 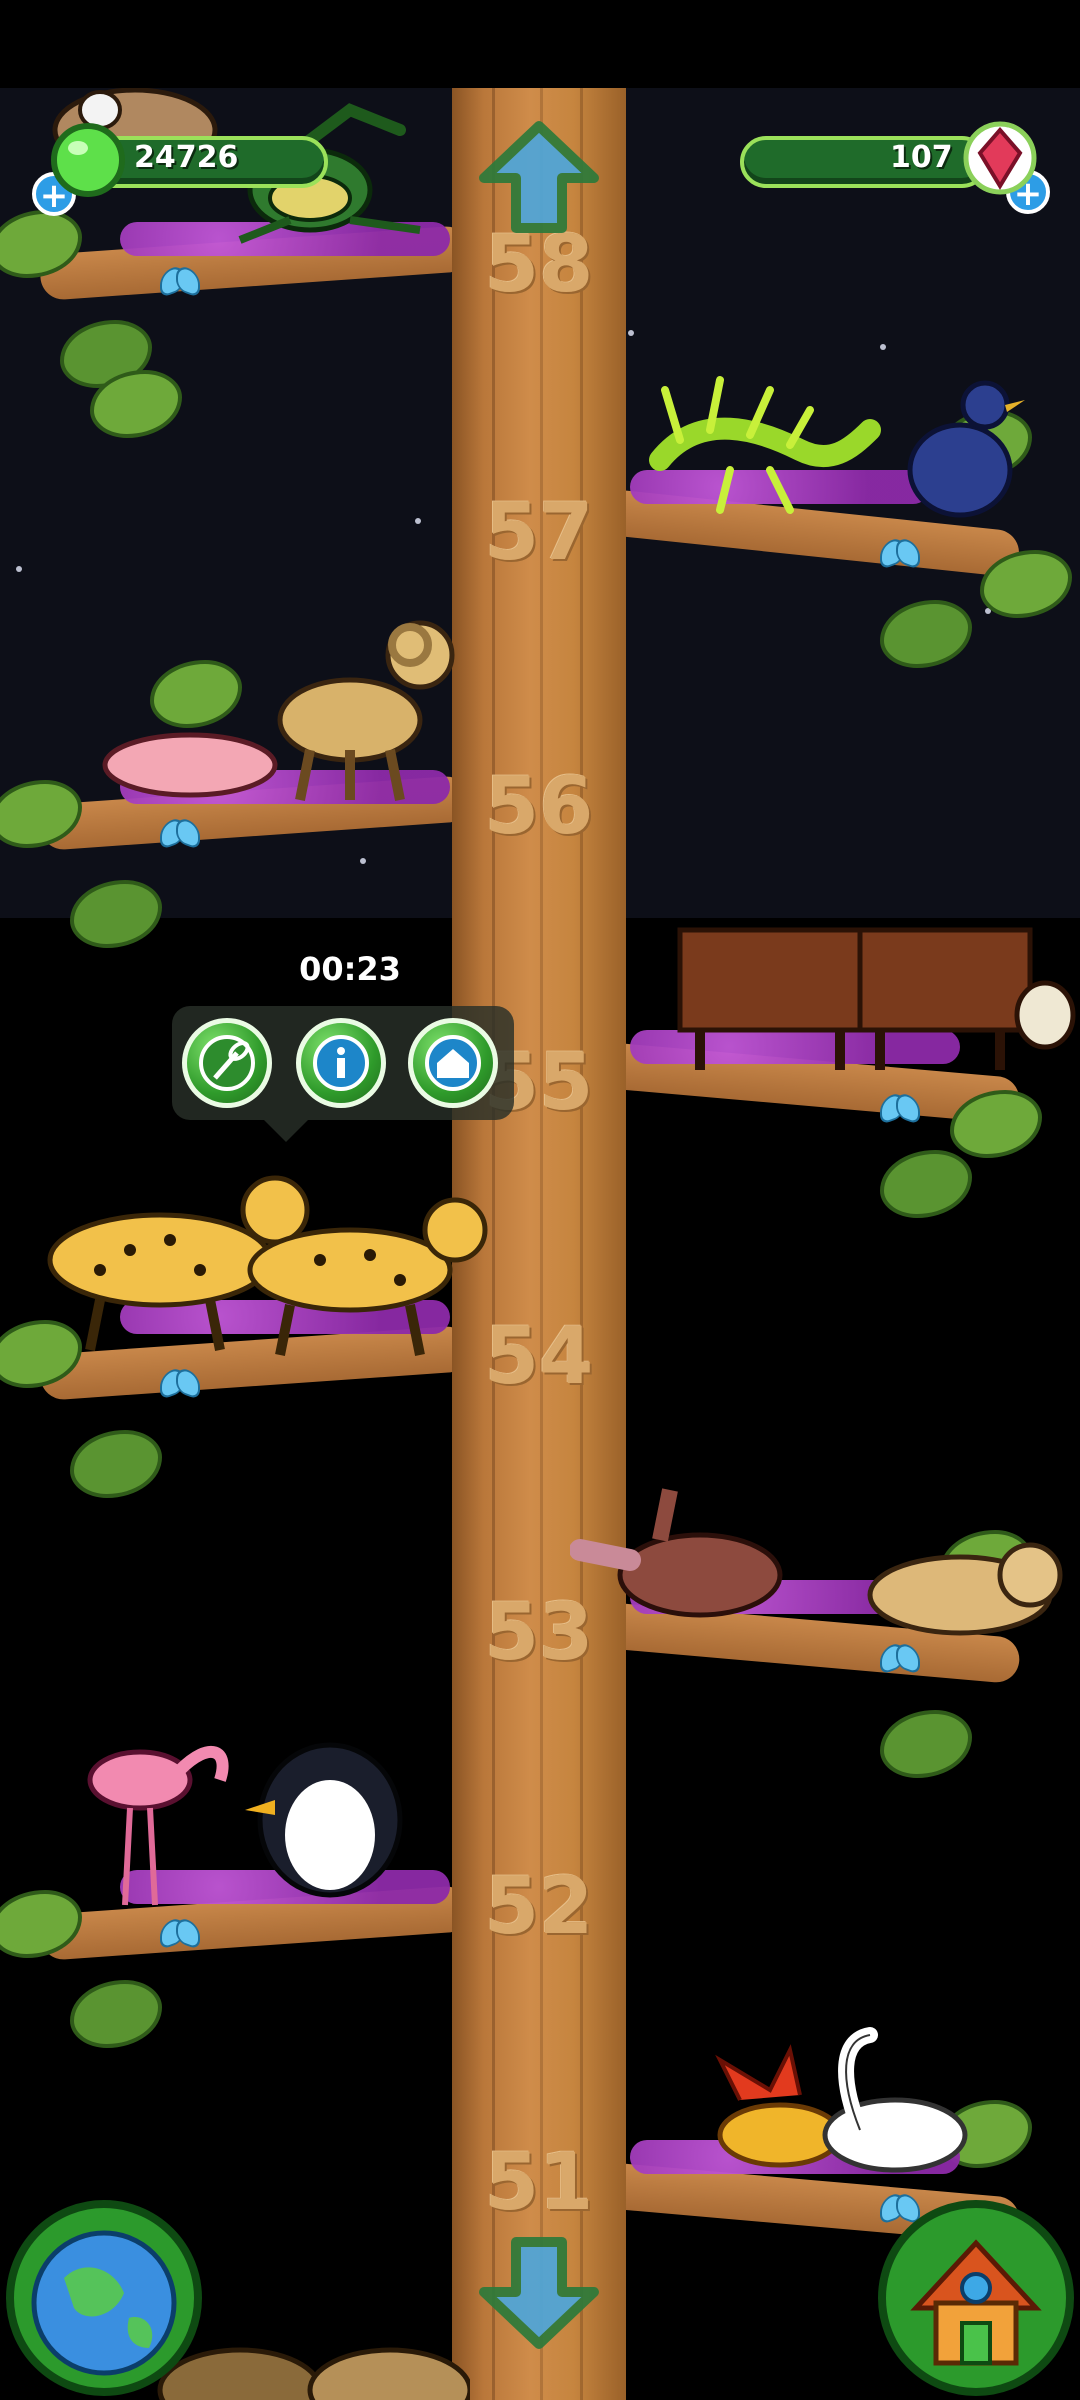 I want to click on blue-bird-animal, so click(x=960, y=445).